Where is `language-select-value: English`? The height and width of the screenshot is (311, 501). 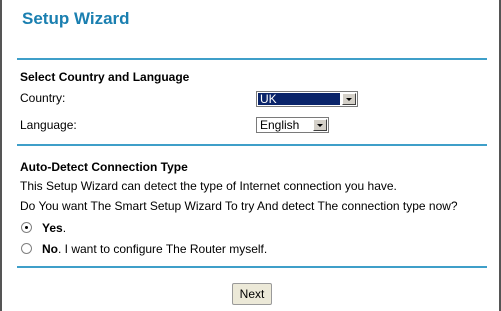
language-select-value: English is located at coordinates (280, 125).